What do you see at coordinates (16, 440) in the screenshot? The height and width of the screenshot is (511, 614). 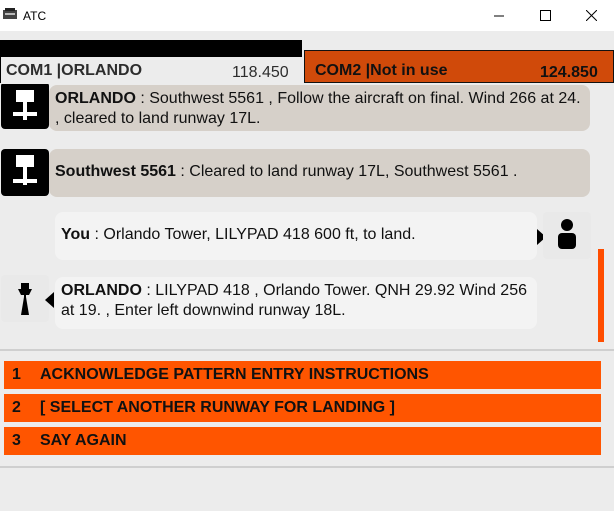 I see `option-number: 3` at bounding box center [16, 440].